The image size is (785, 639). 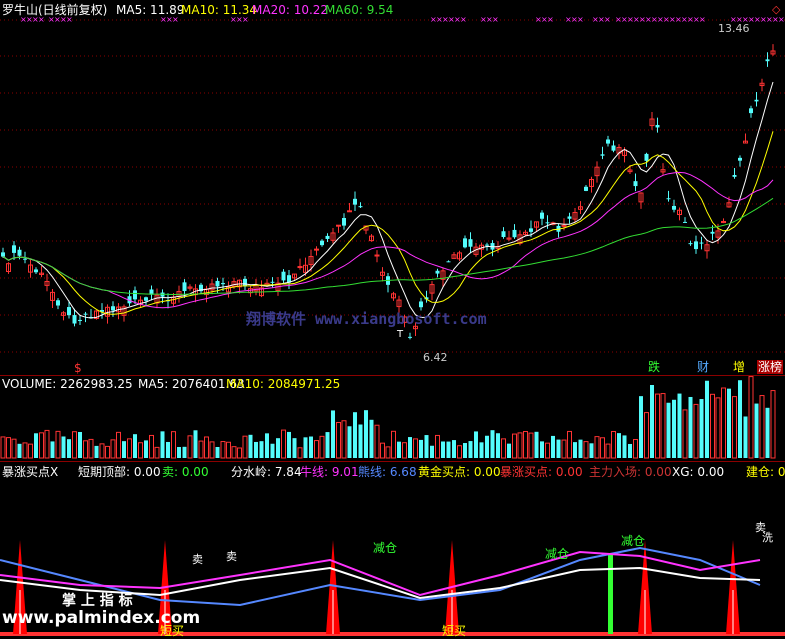 I want to click on ma60-label: MA60: 9.54, so click(x=359, y=10).